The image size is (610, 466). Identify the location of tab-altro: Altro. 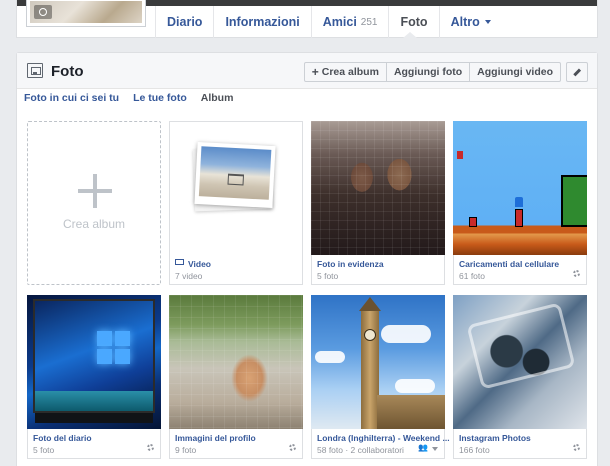
(470, 22).